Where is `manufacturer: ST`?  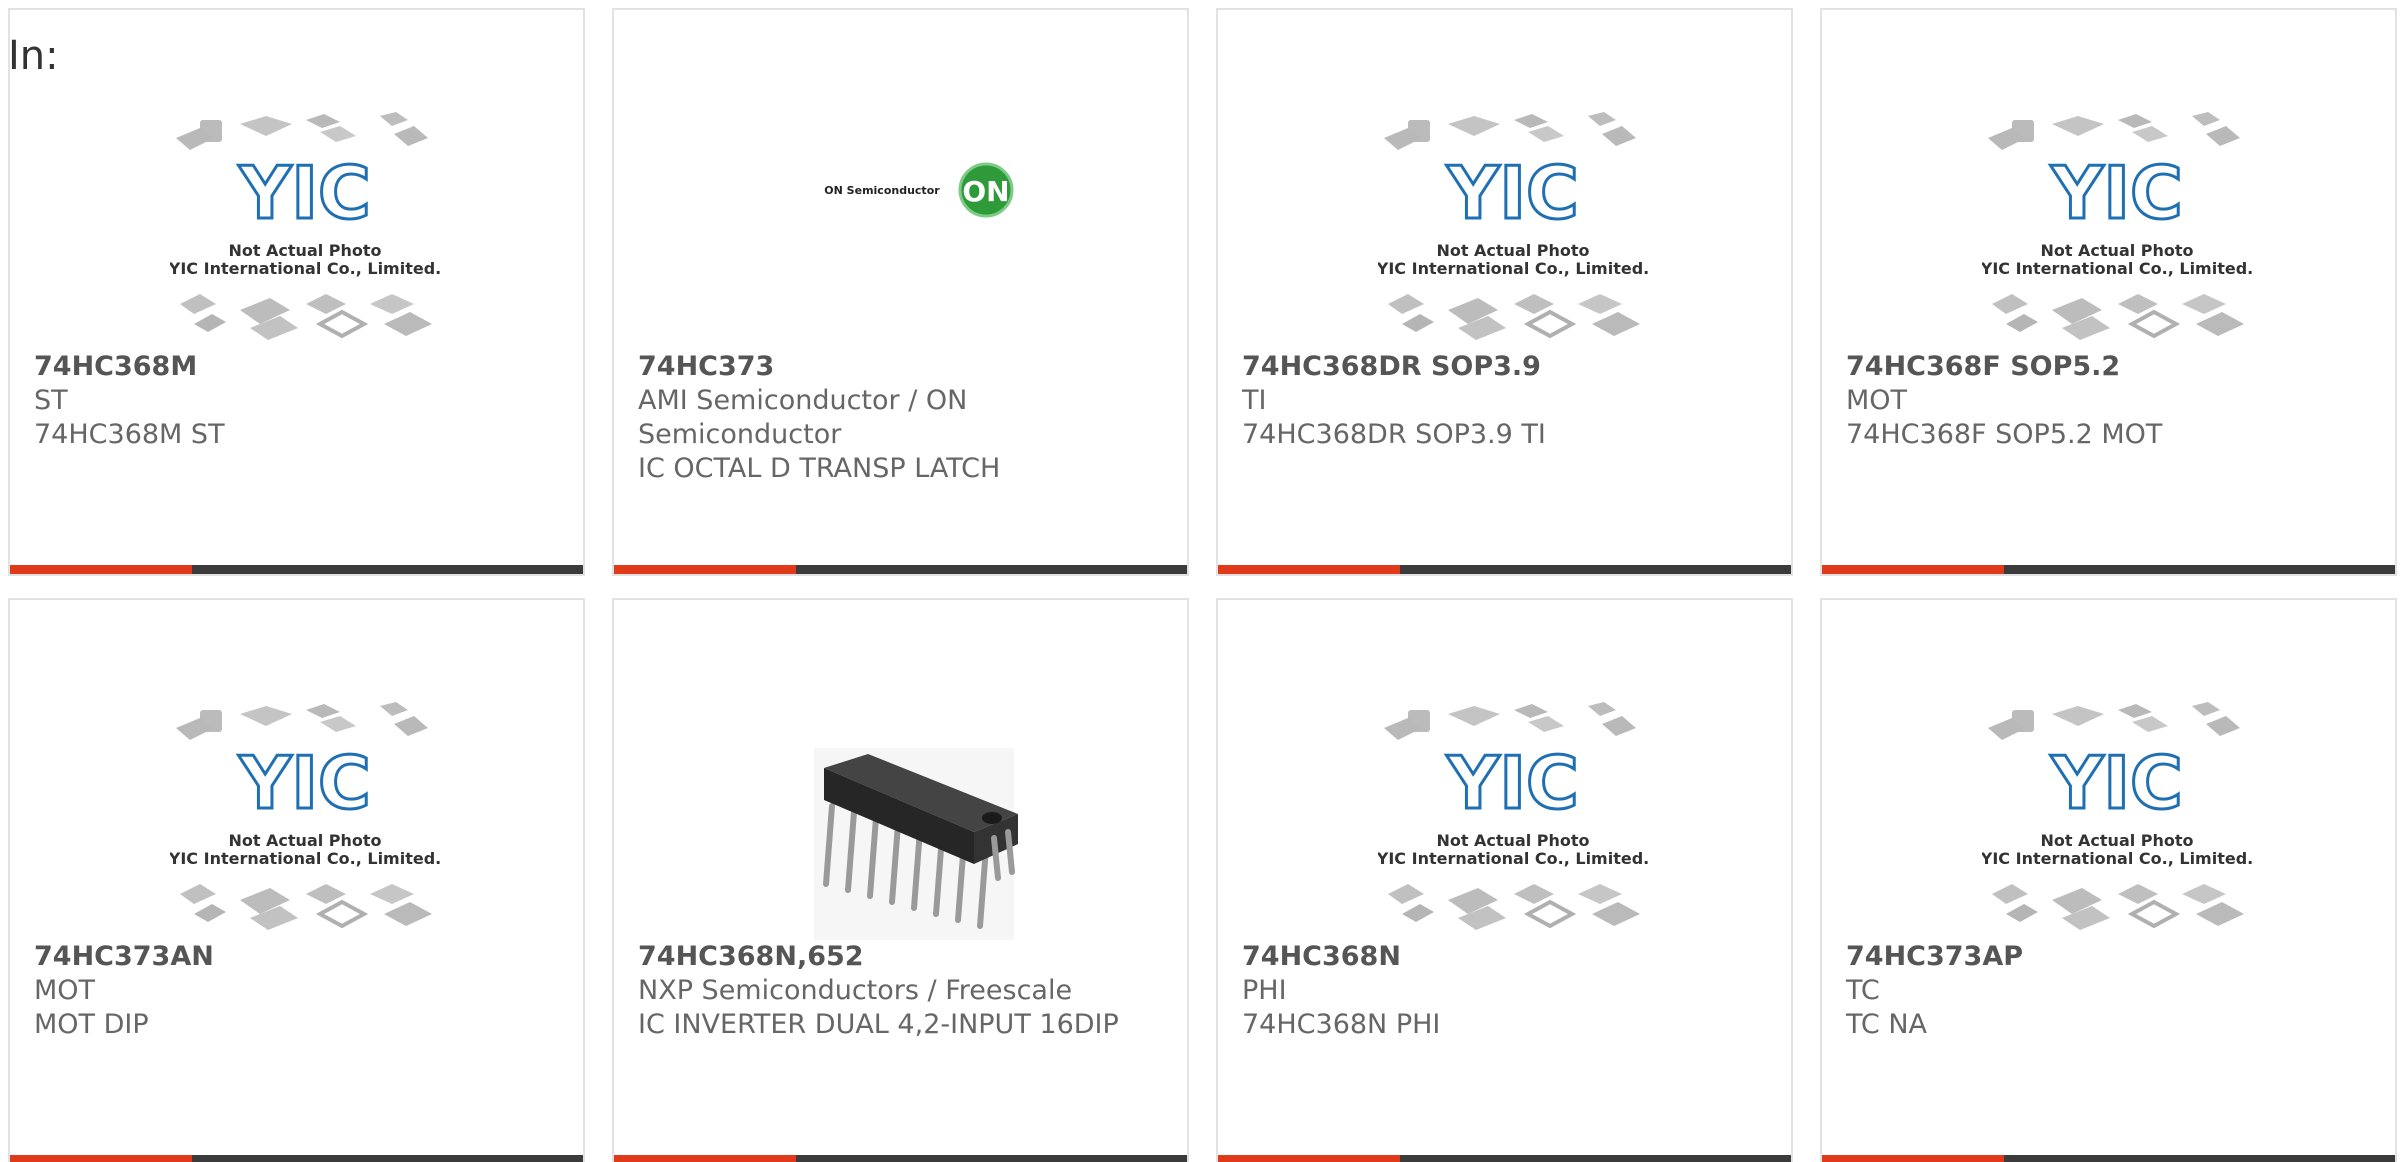
manufacturer: ST is located at coordinates (51, 400).